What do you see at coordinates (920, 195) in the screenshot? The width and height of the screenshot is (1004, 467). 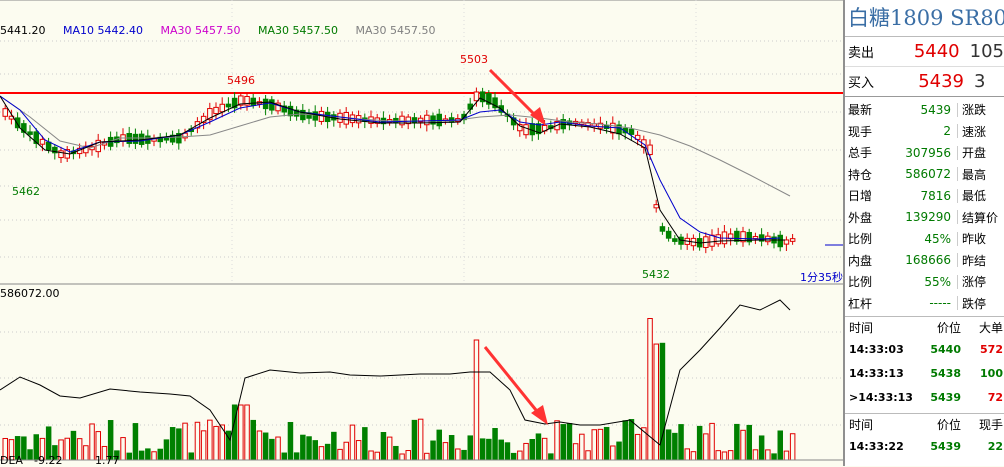 I see `stat-value: 7816` at bounding box center [920, 195].